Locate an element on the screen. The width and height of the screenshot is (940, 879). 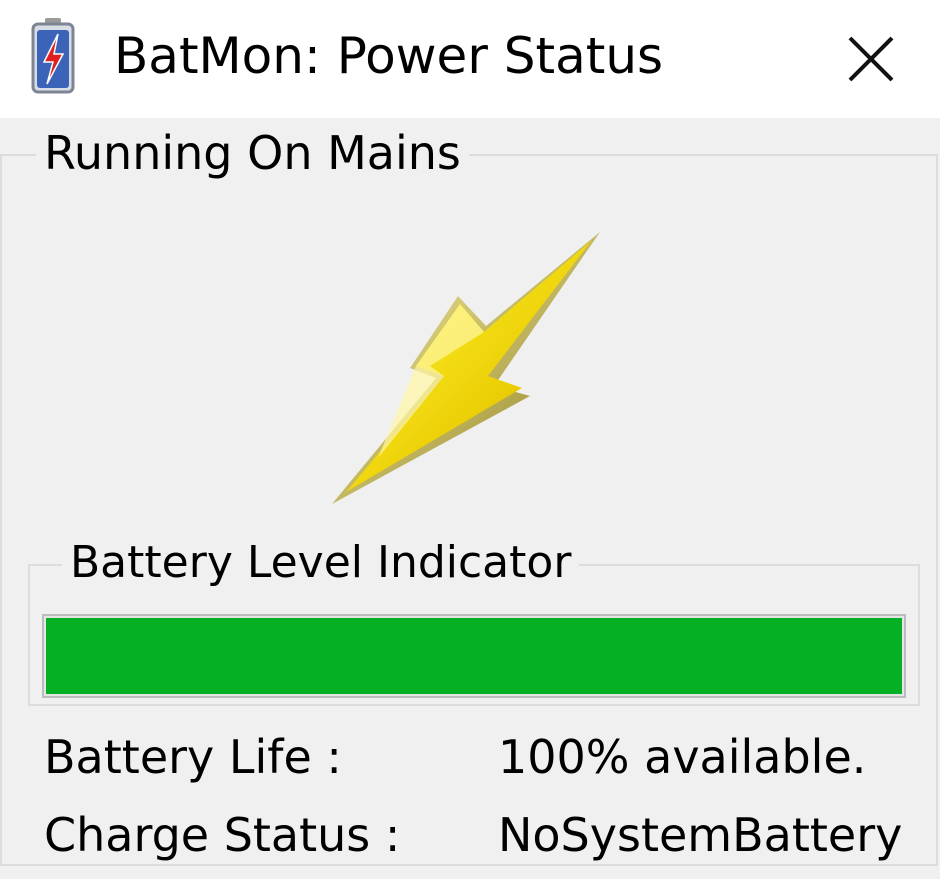
battery-life-value: 100% available. is located at coordinates (682, 757).